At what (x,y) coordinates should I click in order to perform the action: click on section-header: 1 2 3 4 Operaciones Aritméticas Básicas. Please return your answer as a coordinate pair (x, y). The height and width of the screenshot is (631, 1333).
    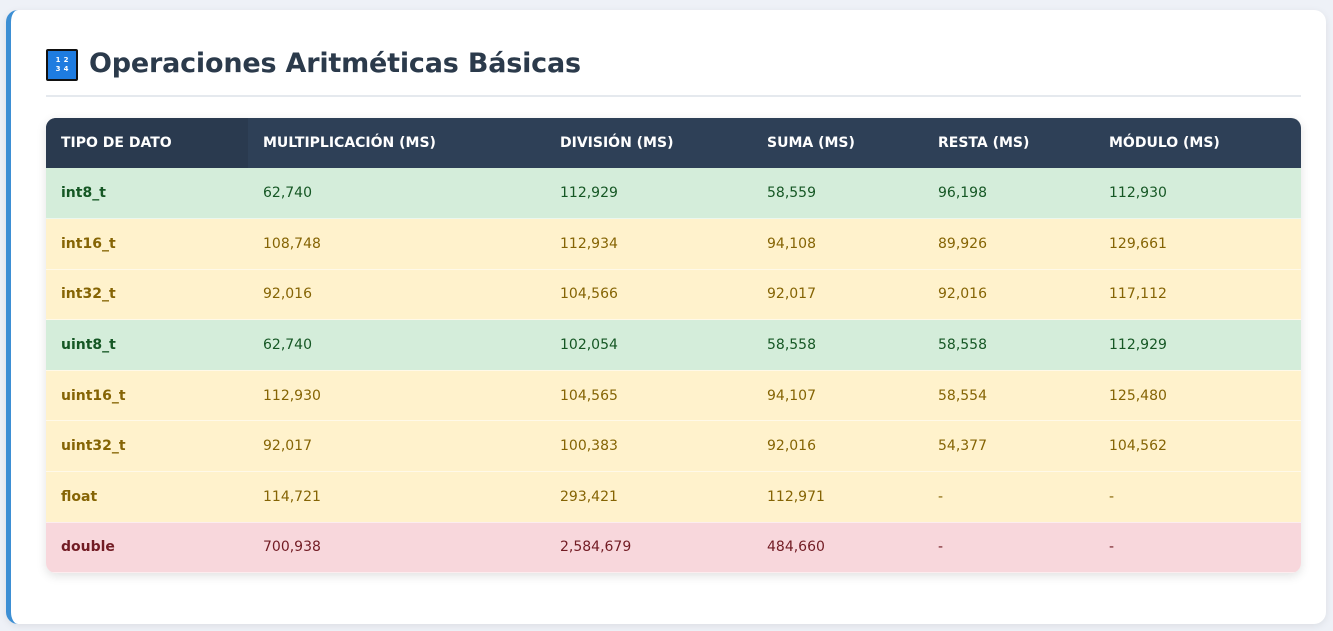
    Looking at the image, I should click on (673, 71).